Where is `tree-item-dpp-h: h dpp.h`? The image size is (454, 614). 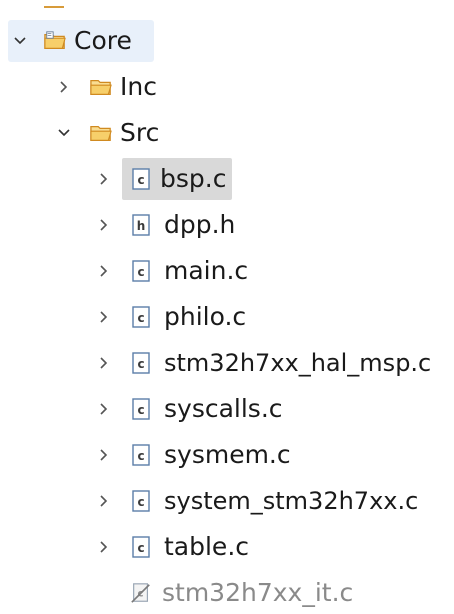 tree-item-dpp-h: h dpp.h is located at coordinates (163, 225).